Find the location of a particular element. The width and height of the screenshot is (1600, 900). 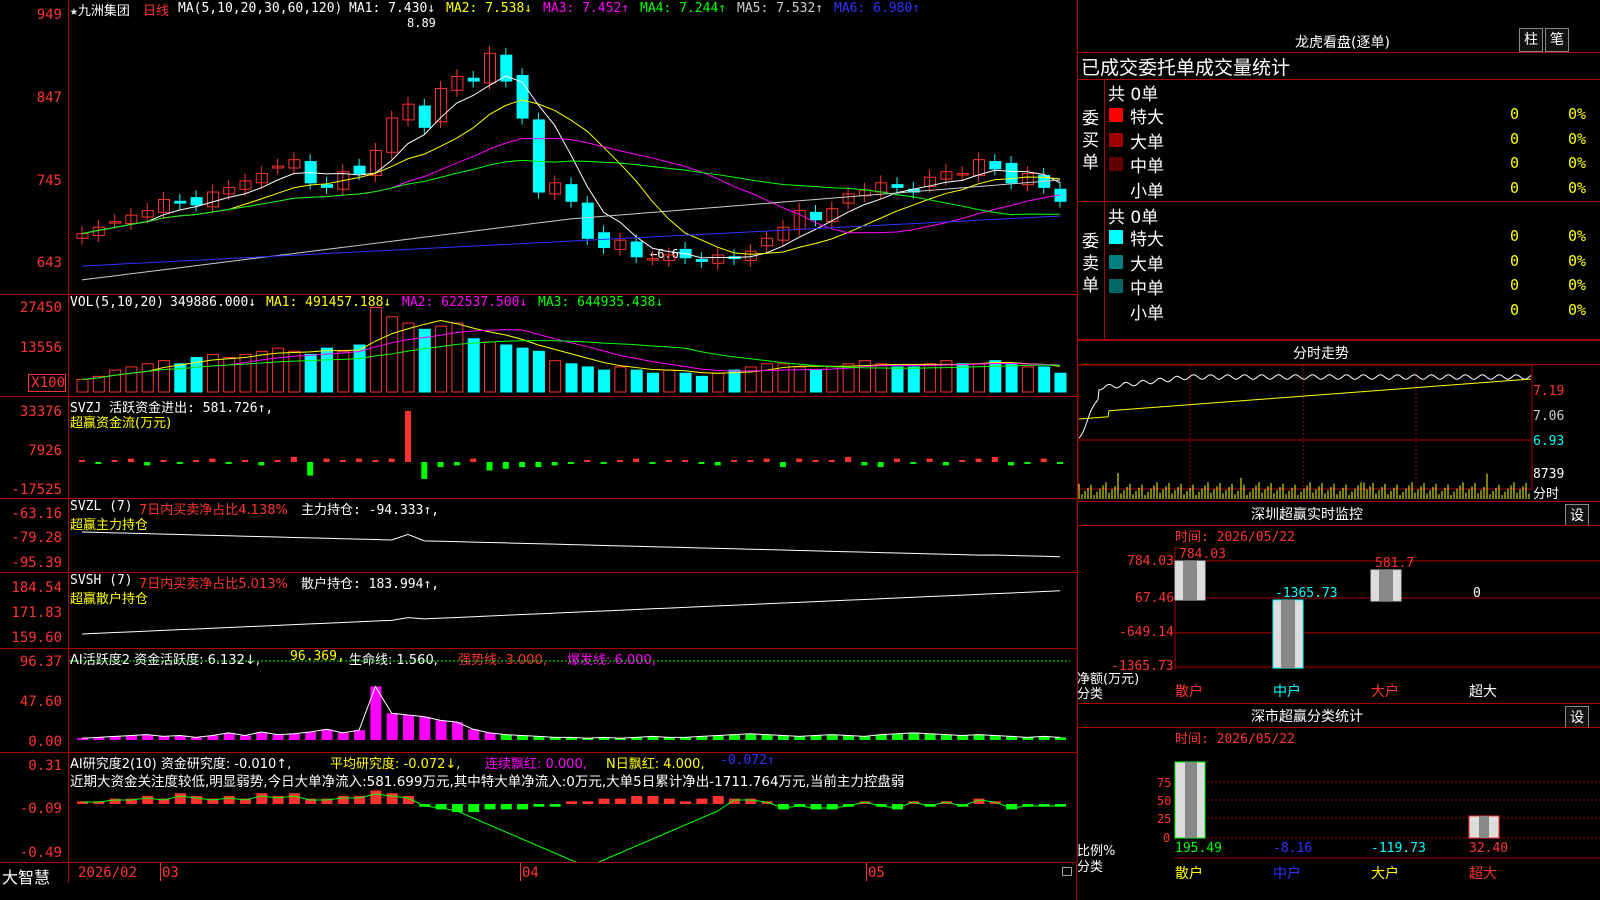

lock-icon is located at coordinates (1067, 871).